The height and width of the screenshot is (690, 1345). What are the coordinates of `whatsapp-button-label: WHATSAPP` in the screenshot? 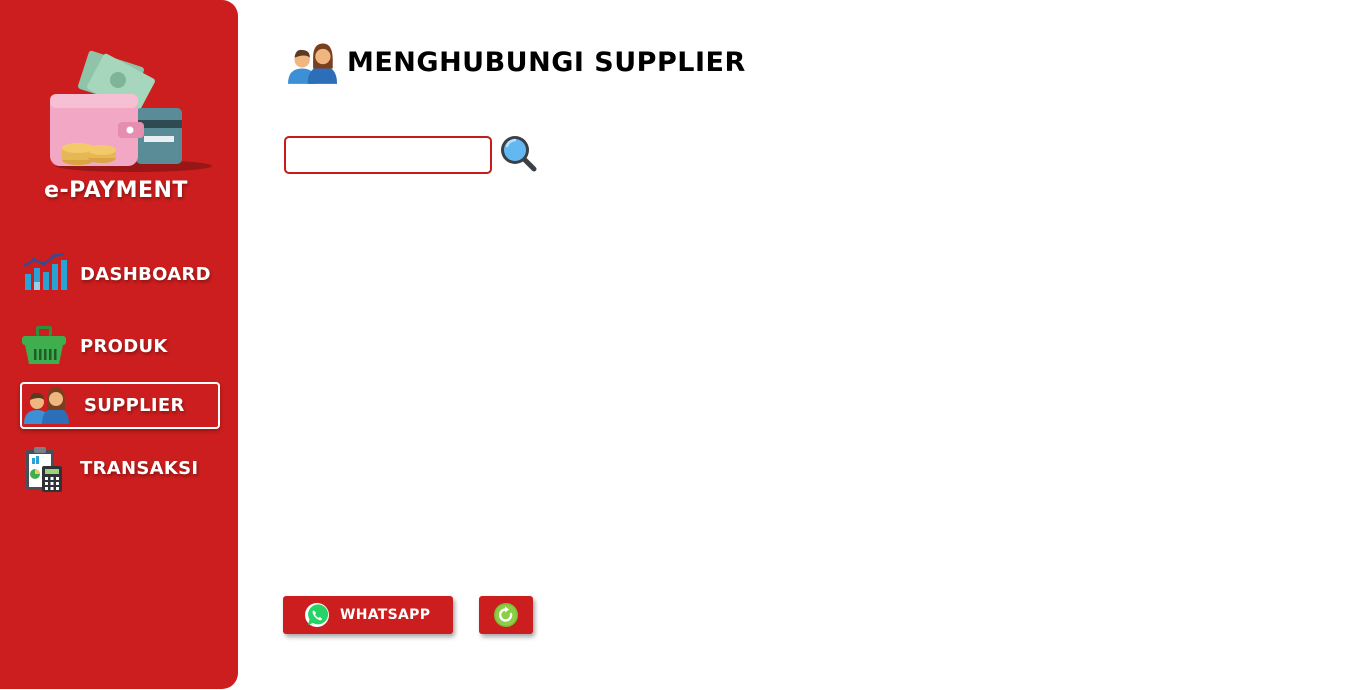 It's located at (385, 615).